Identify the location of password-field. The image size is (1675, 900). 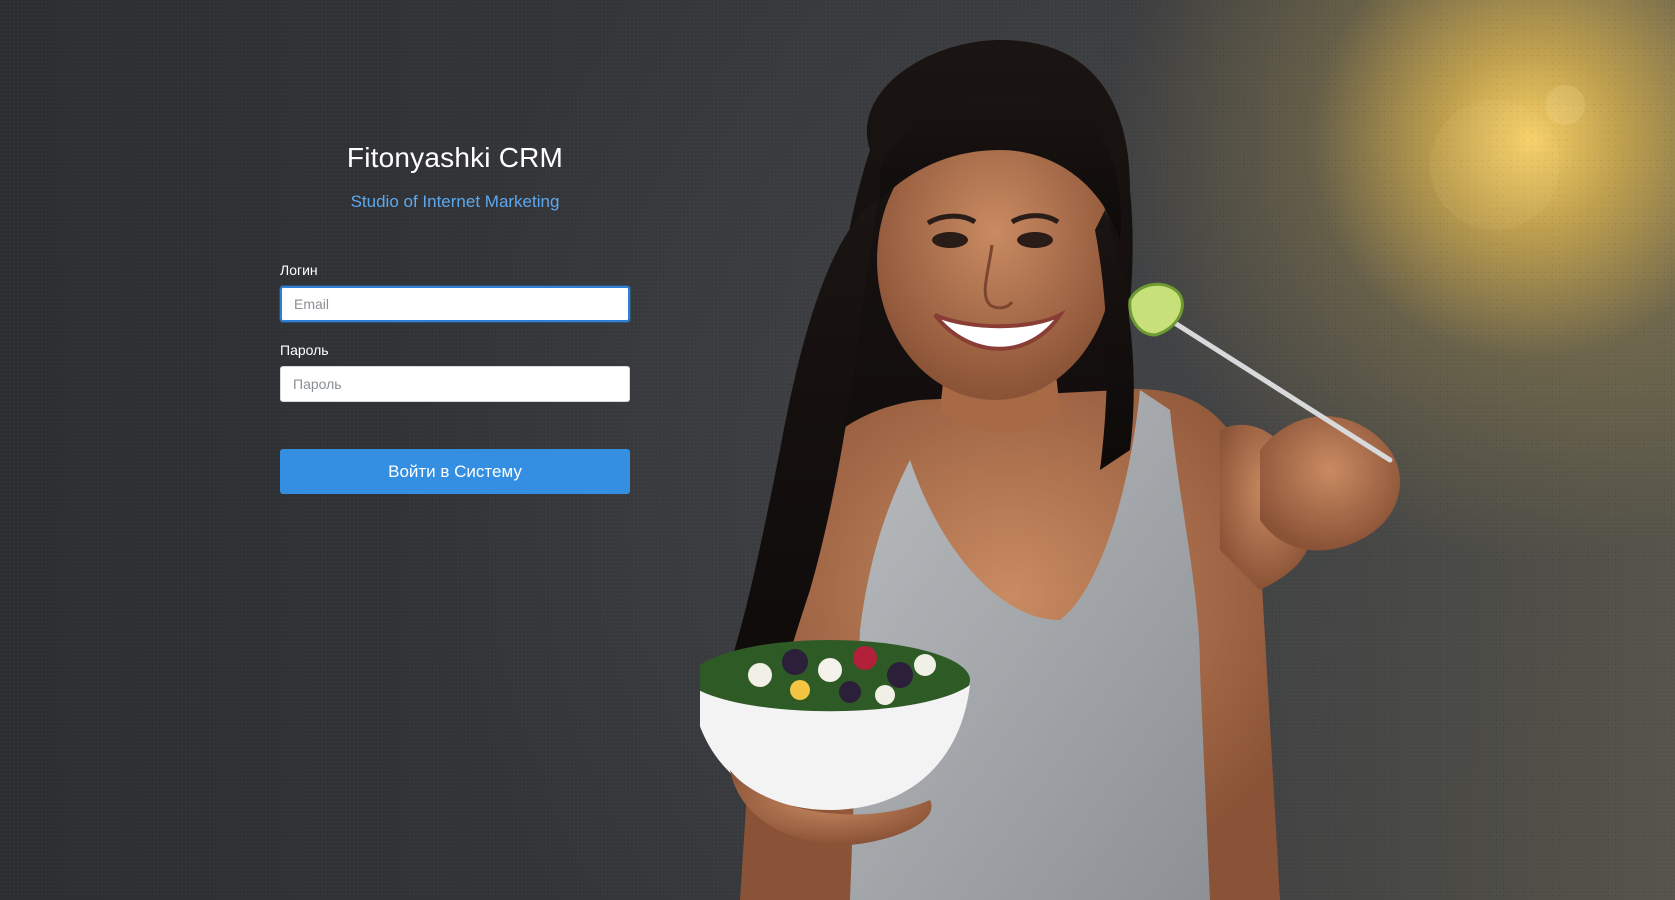
(455, 384).